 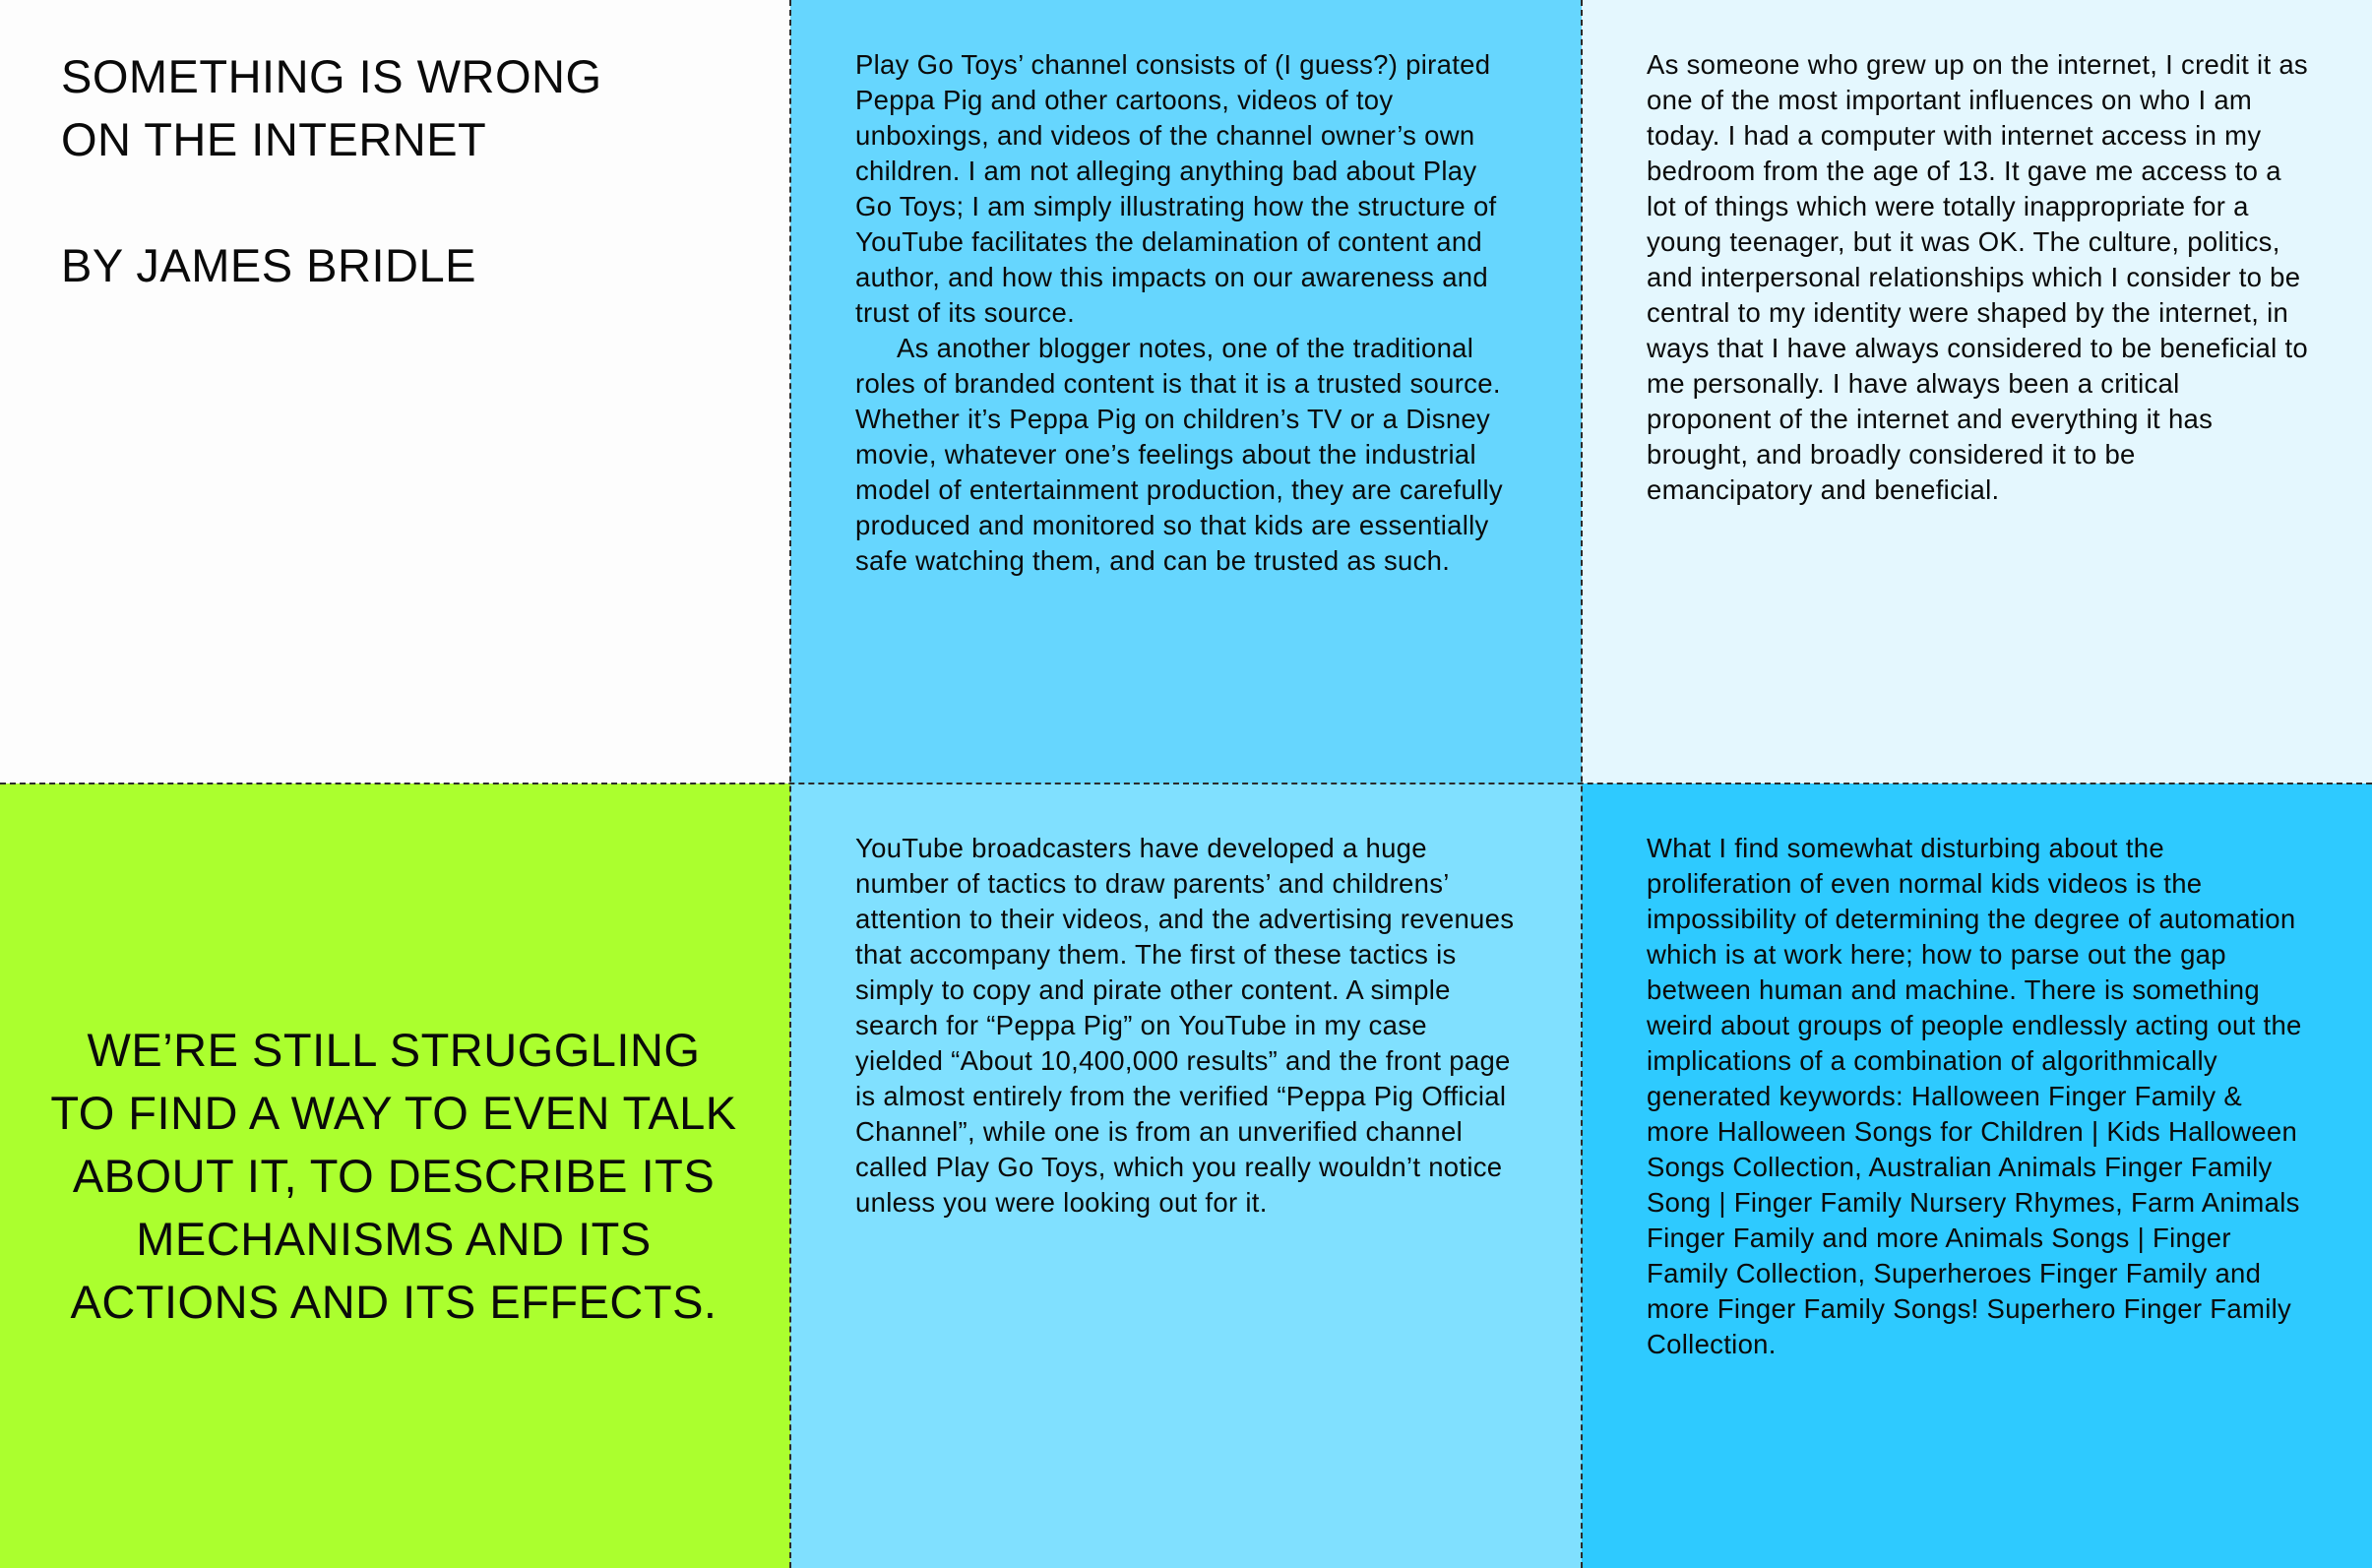 What do you see at coordinates (331, 76) in the screenshot?
I see `page-title-line-1: SOMETHING IS WRONG` at bounding box center [331, 76].